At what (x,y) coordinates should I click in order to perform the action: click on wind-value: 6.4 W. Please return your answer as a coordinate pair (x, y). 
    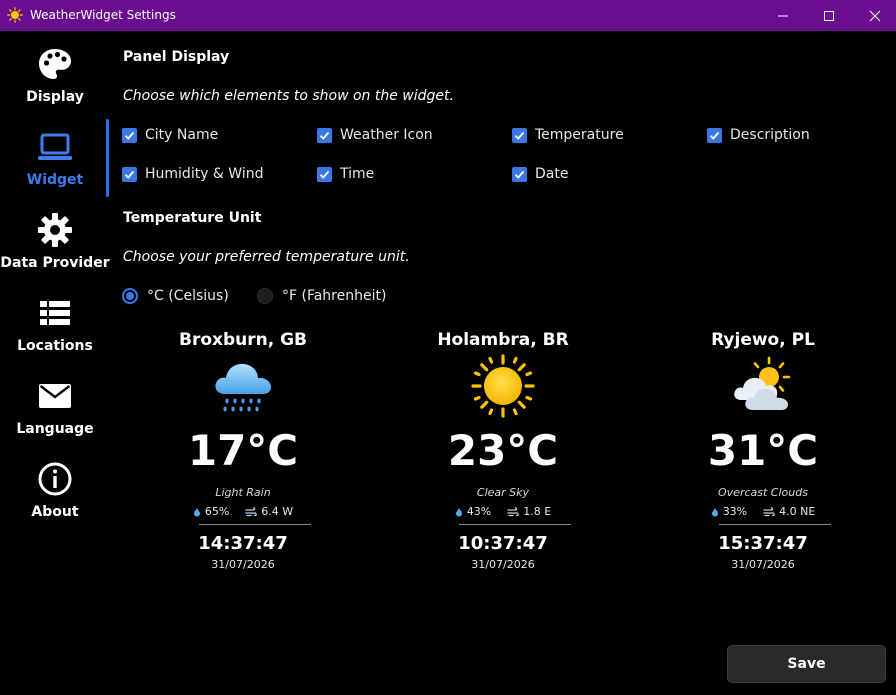
    Looking at the image, I should click on (277, 511).